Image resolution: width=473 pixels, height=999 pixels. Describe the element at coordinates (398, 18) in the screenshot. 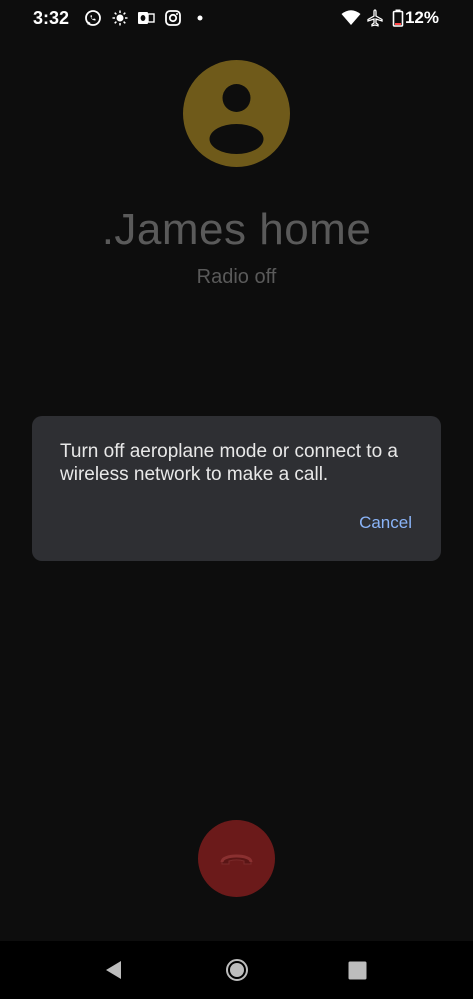

I see `battery-icon` at that location.